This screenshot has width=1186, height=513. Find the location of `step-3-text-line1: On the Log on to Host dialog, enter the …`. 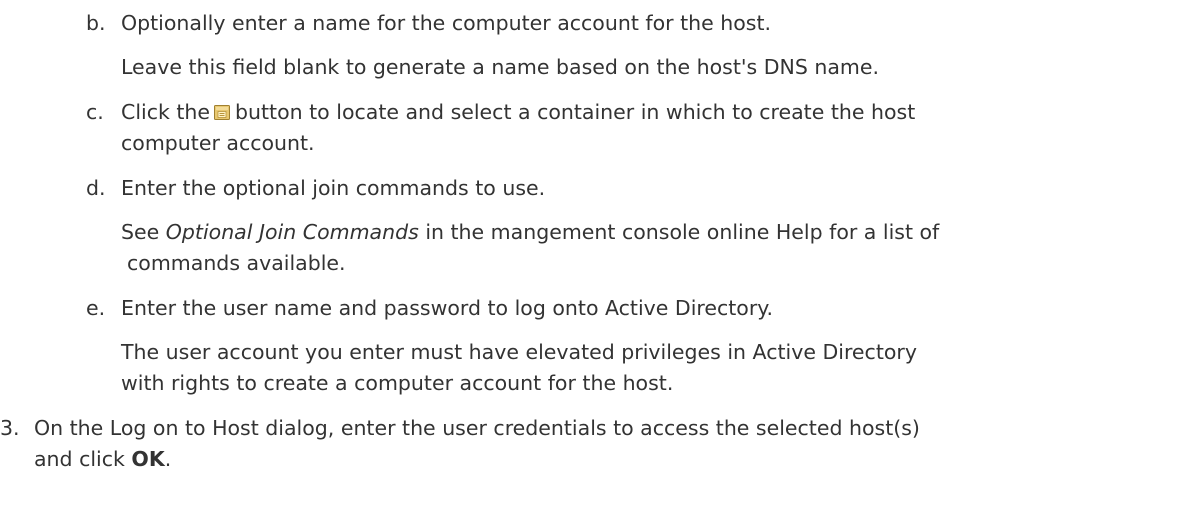

step-3-text-line1: On the Log on to Host dialog, enter the … is located at coordinates (477, 428).